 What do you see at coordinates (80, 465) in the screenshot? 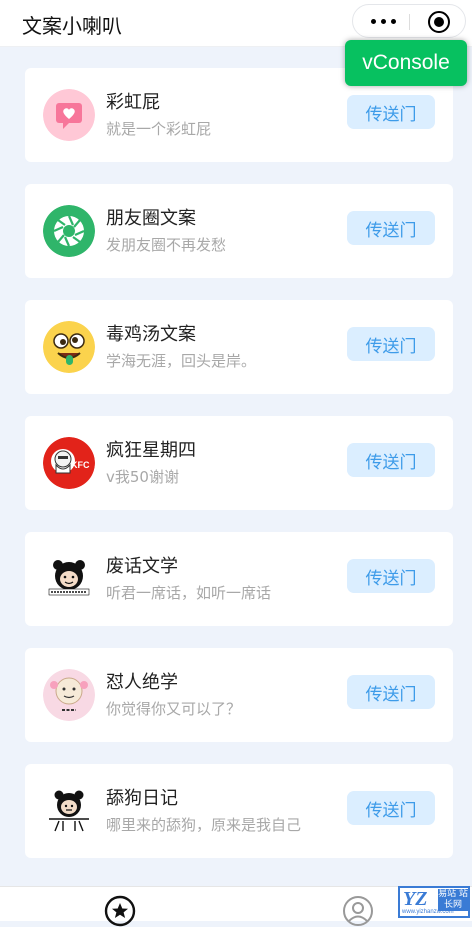
I see `svg-text: KFC` at bounding box center [80, 465].